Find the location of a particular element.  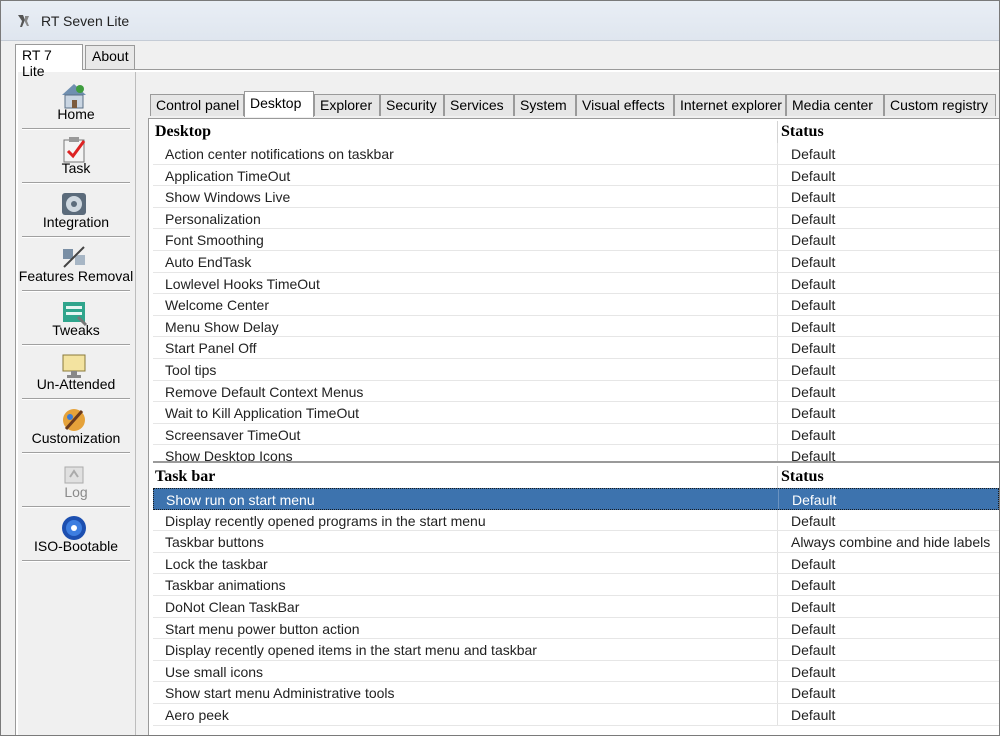

table-row: Show Desktop Icons Default is located at coordinates (576, 454).